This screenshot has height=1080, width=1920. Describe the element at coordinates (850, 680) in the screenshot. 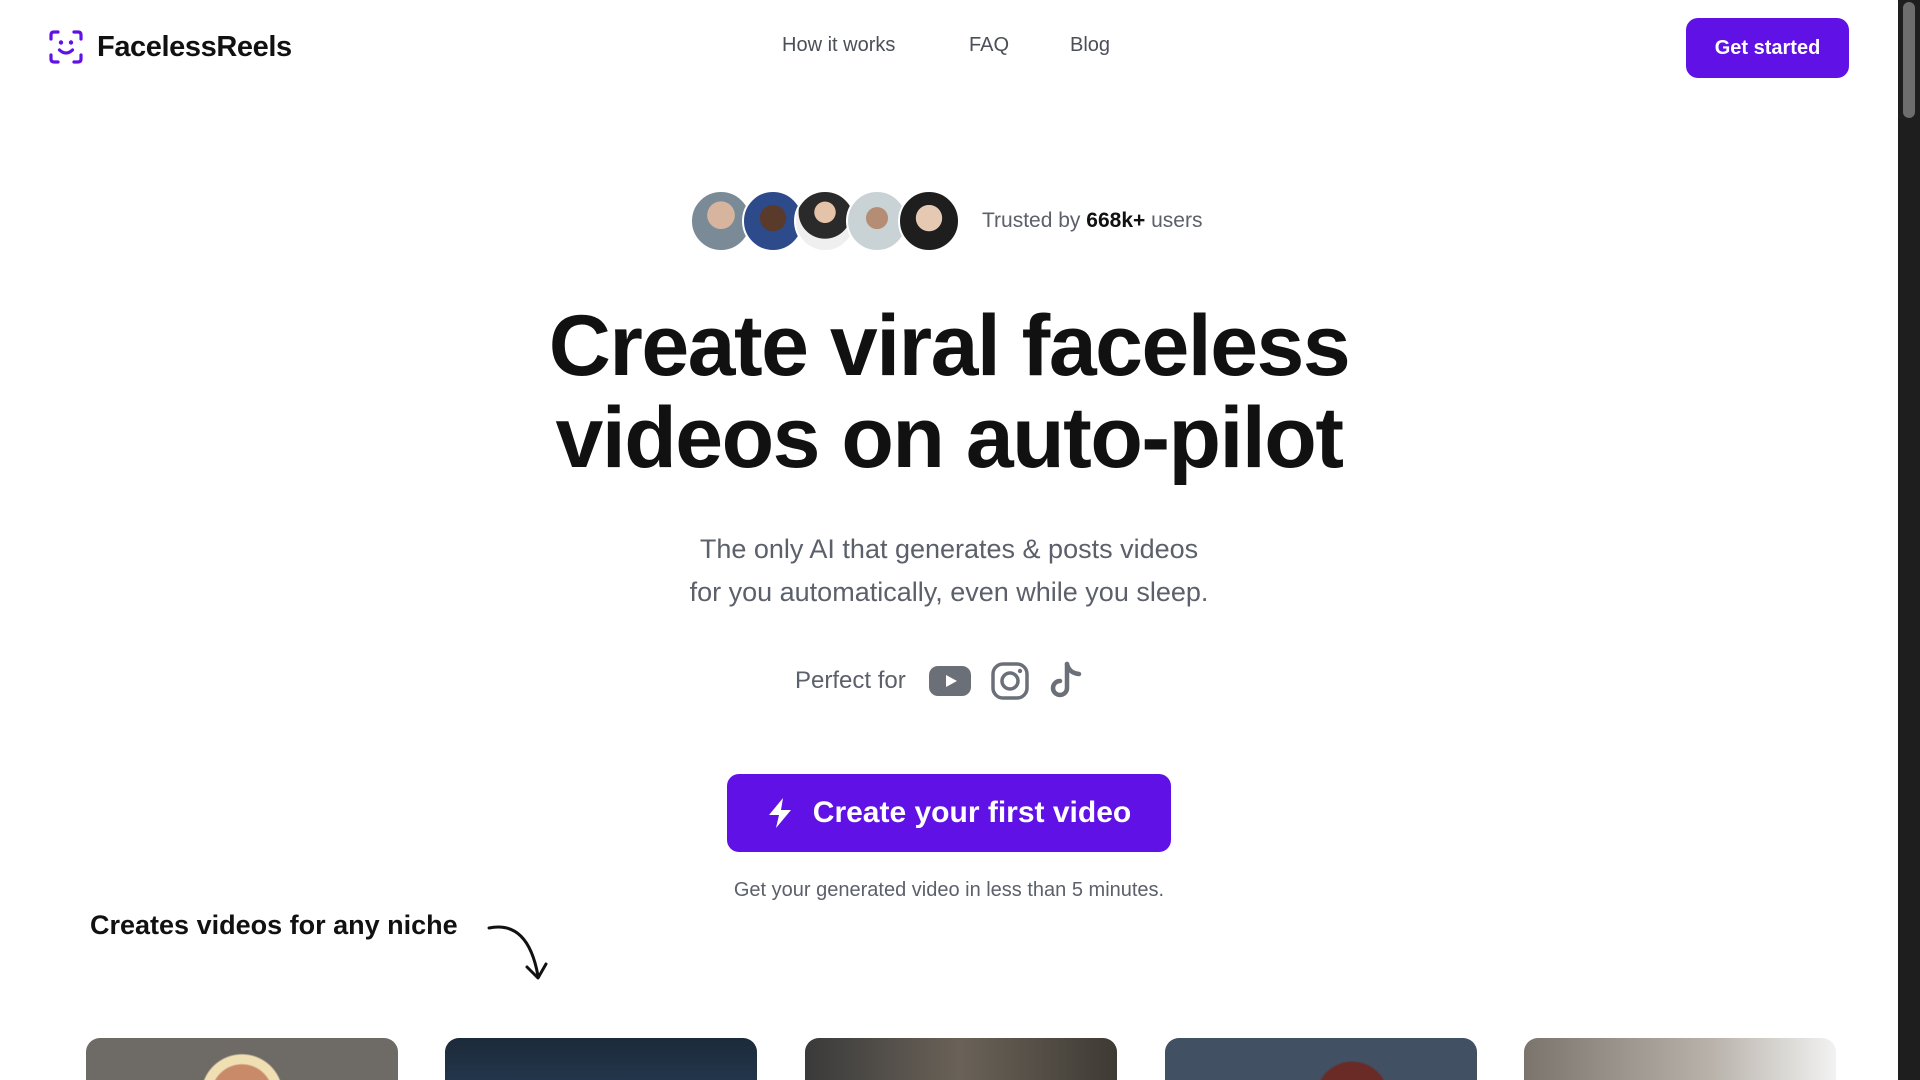

I see `perfect-for-label: Perfect for` at that location.